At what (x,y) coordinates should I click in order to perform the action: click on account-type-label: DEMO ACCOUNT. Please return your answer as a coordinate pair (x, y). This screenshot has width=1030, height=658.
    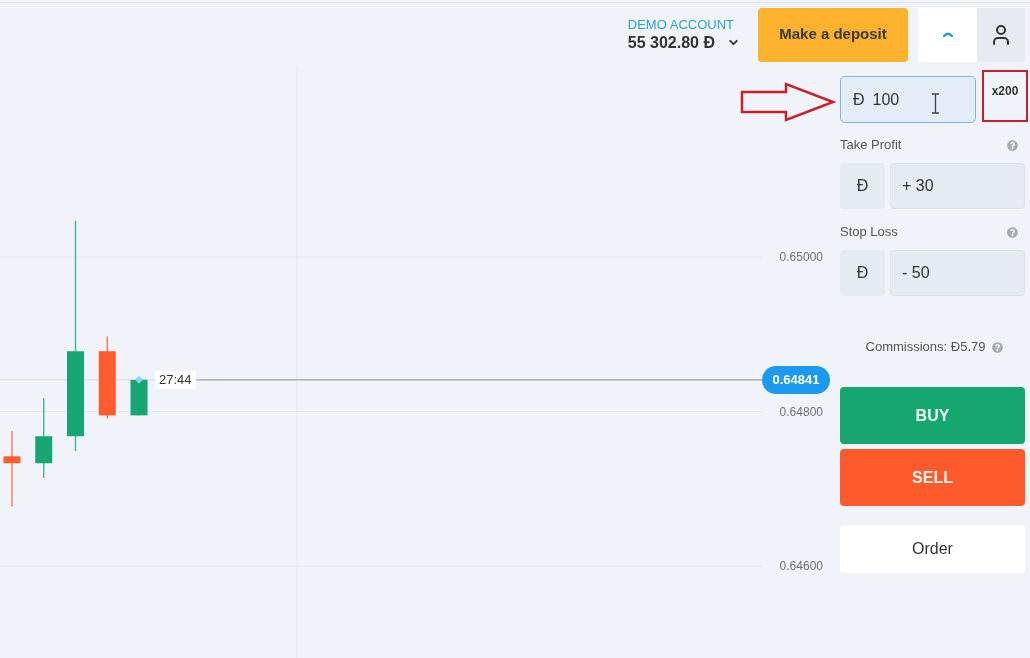
    Looking at the image, I should click on (681, 24).